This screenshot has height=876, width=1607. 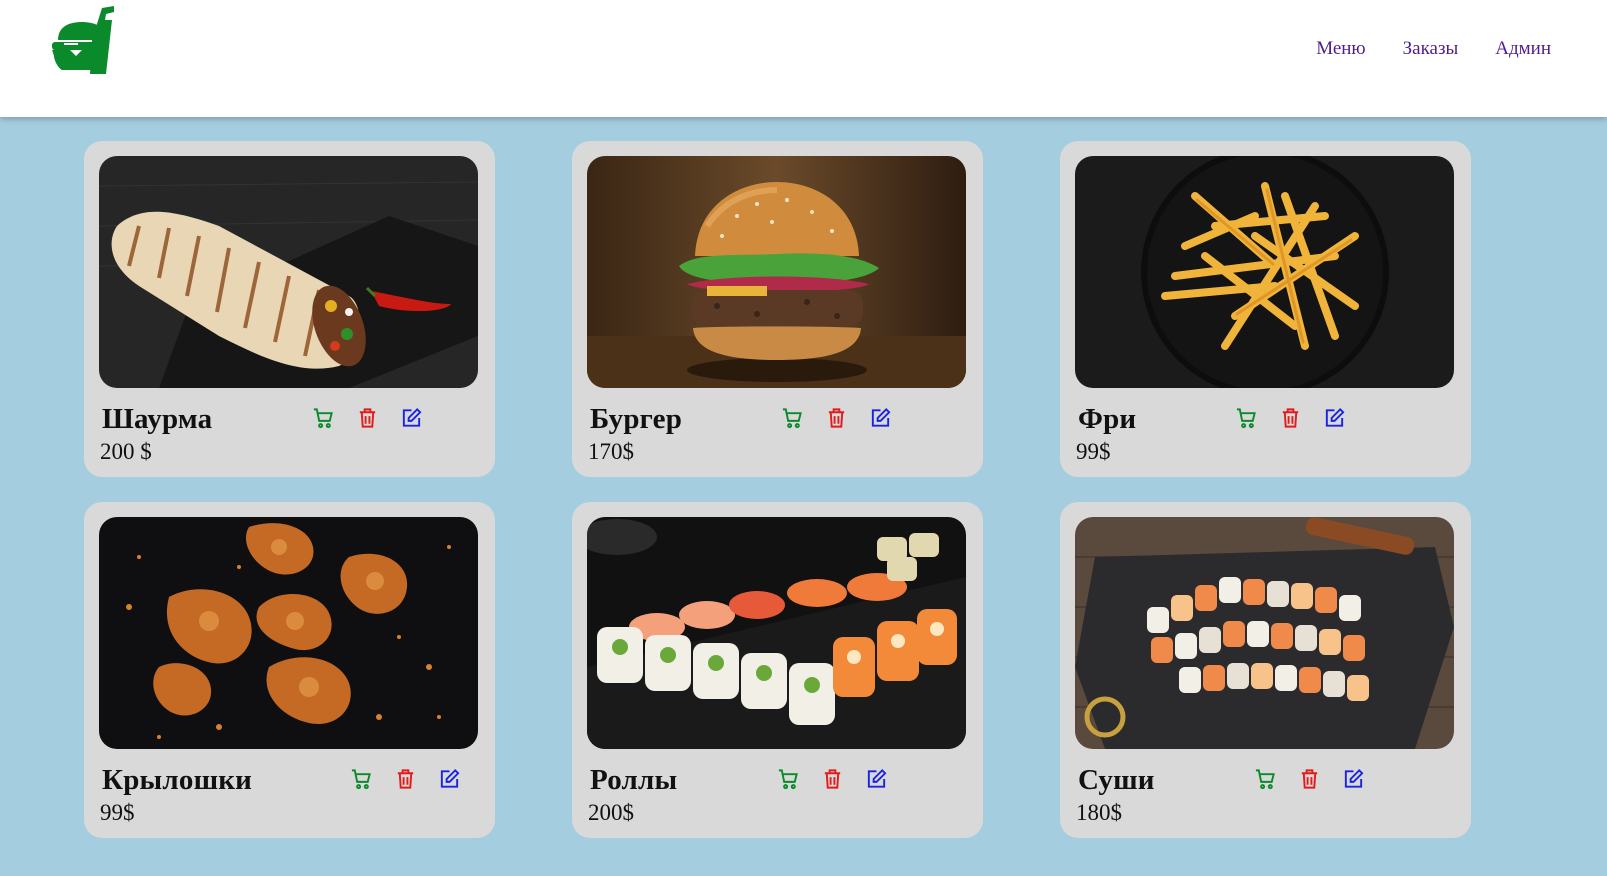 I want to click on product-card-wings: Крылошки 99$, so click(x=289, y=670).